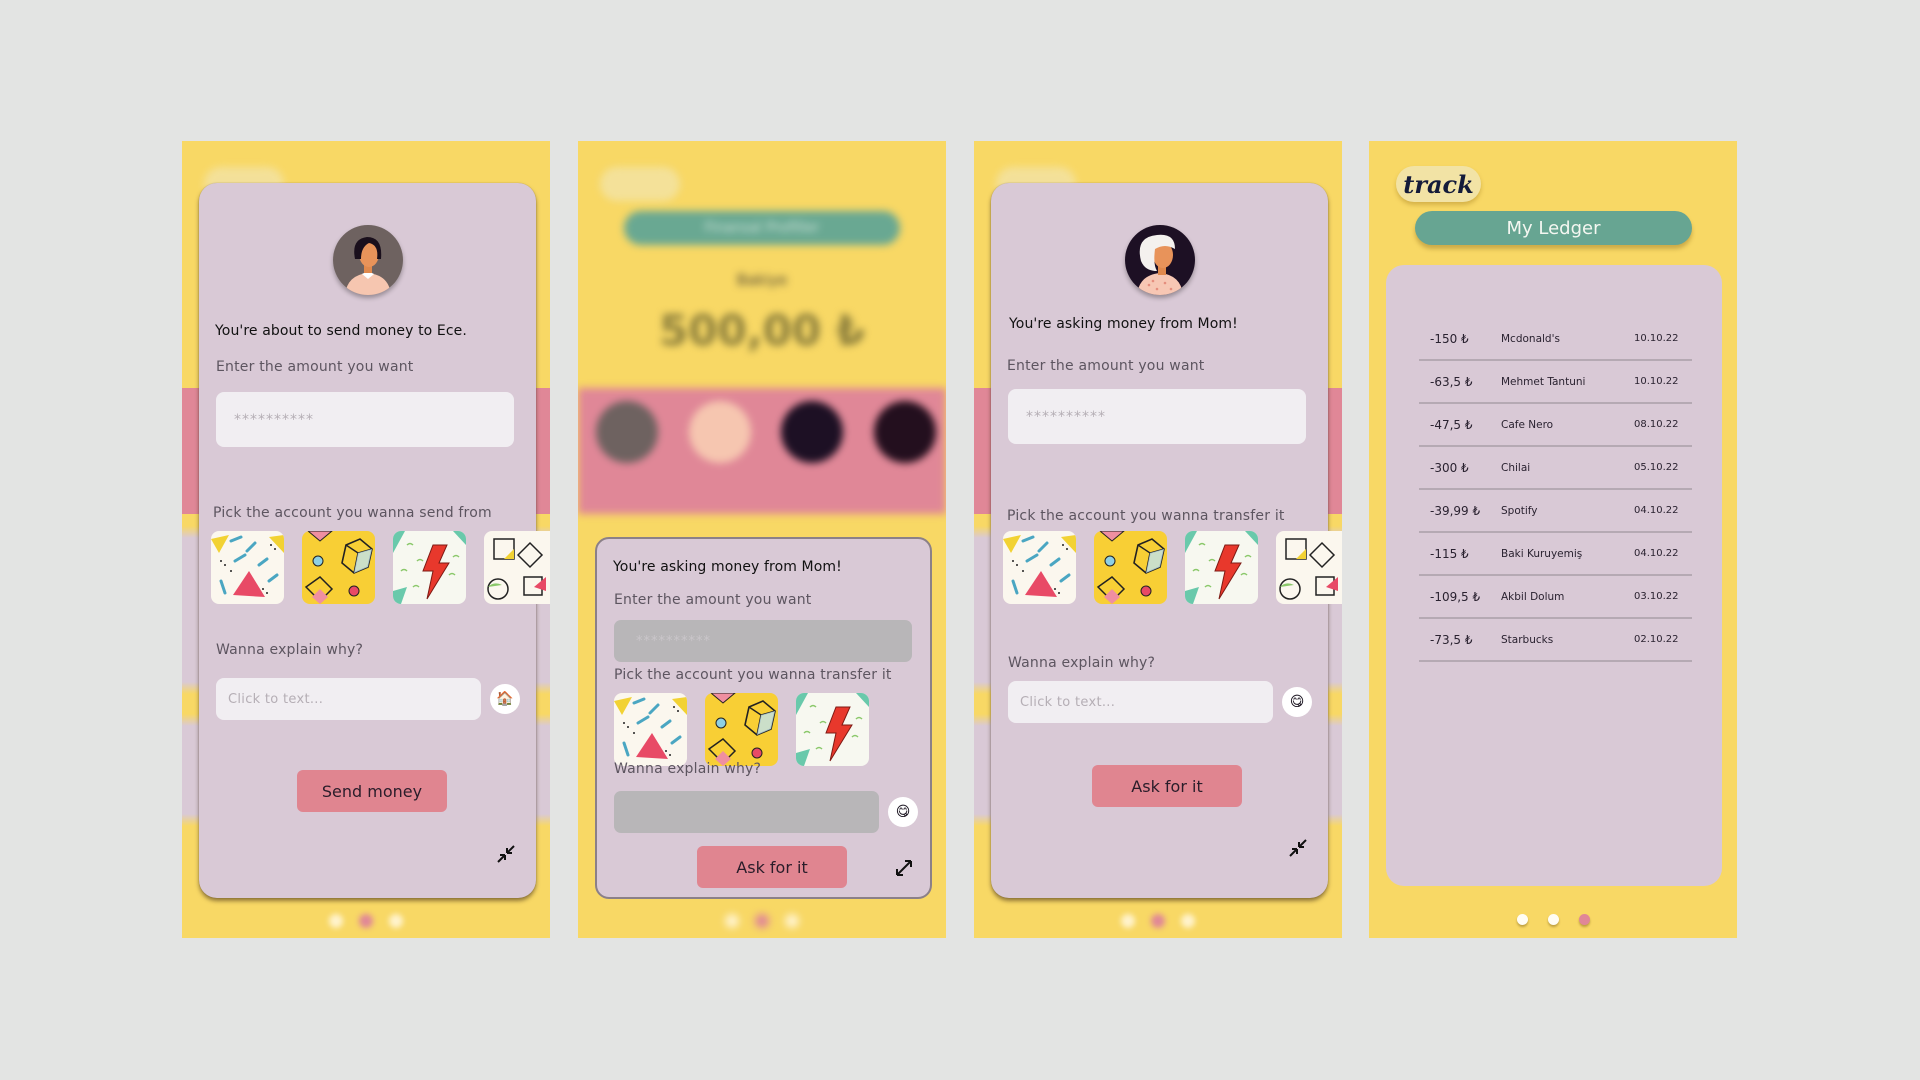  Describe the element at coordinates (1543, 381) in the screenshot. I see `ledger-merchant: Mehmet Tantuni` at that location.